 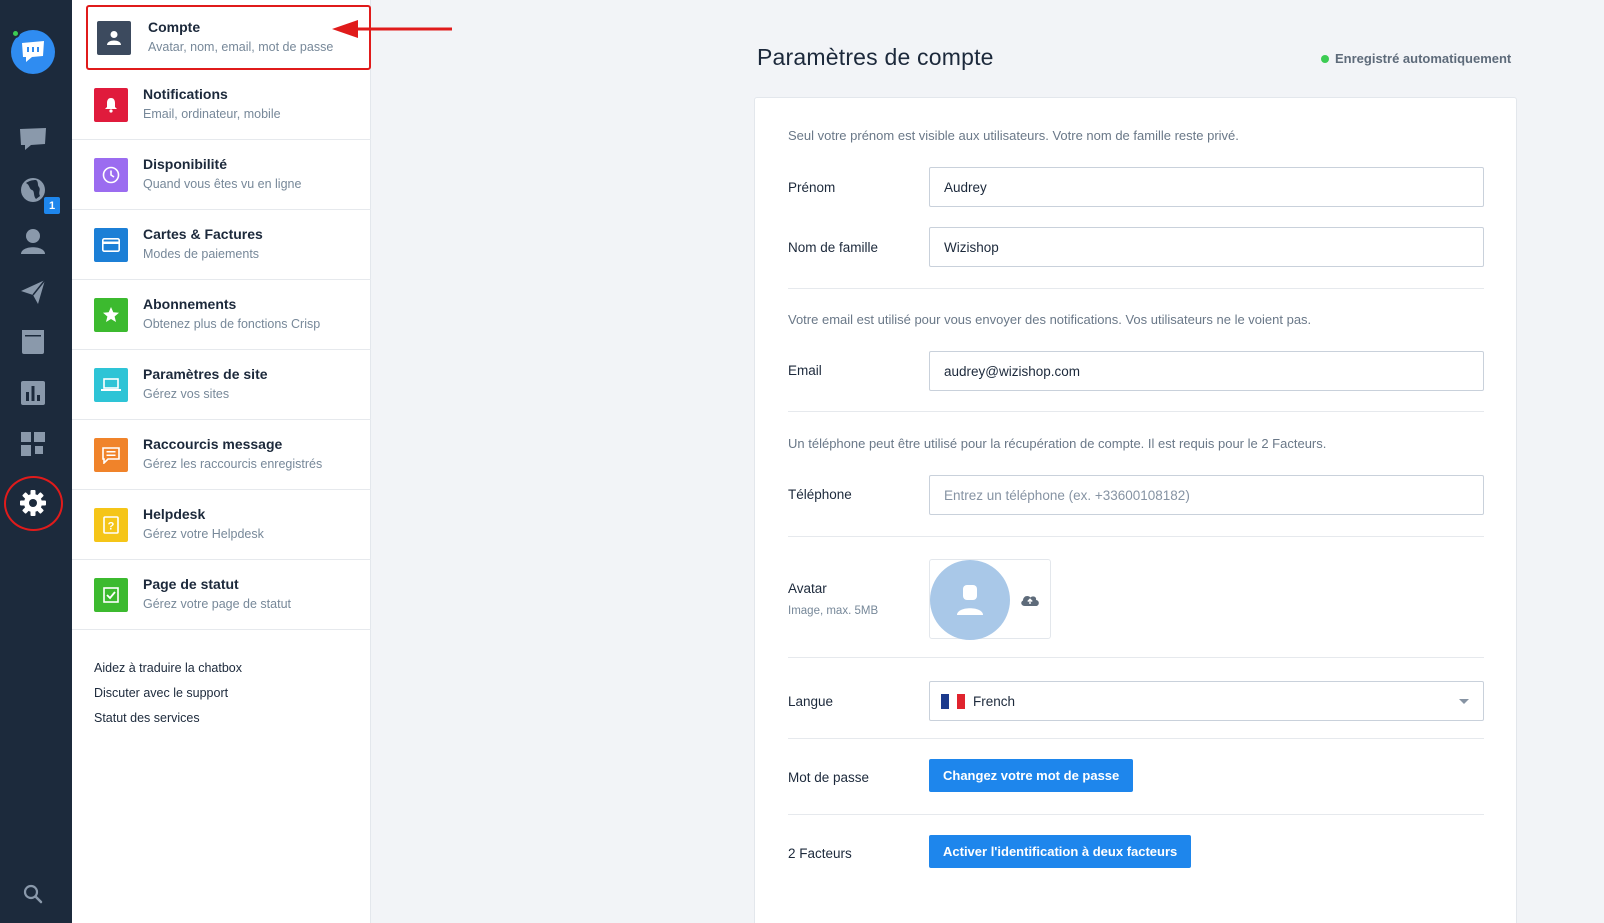 I want to click on menu-item-billing: Cartes & Factures Modes de paiements, so click(x=221, y=245).